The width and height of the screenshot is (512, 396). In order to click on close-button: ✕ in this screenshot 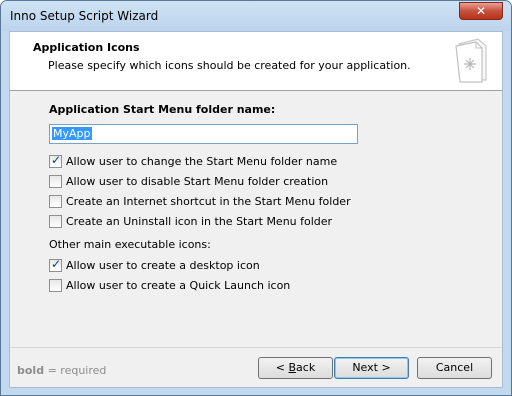, I will do `click(481, 11)`.